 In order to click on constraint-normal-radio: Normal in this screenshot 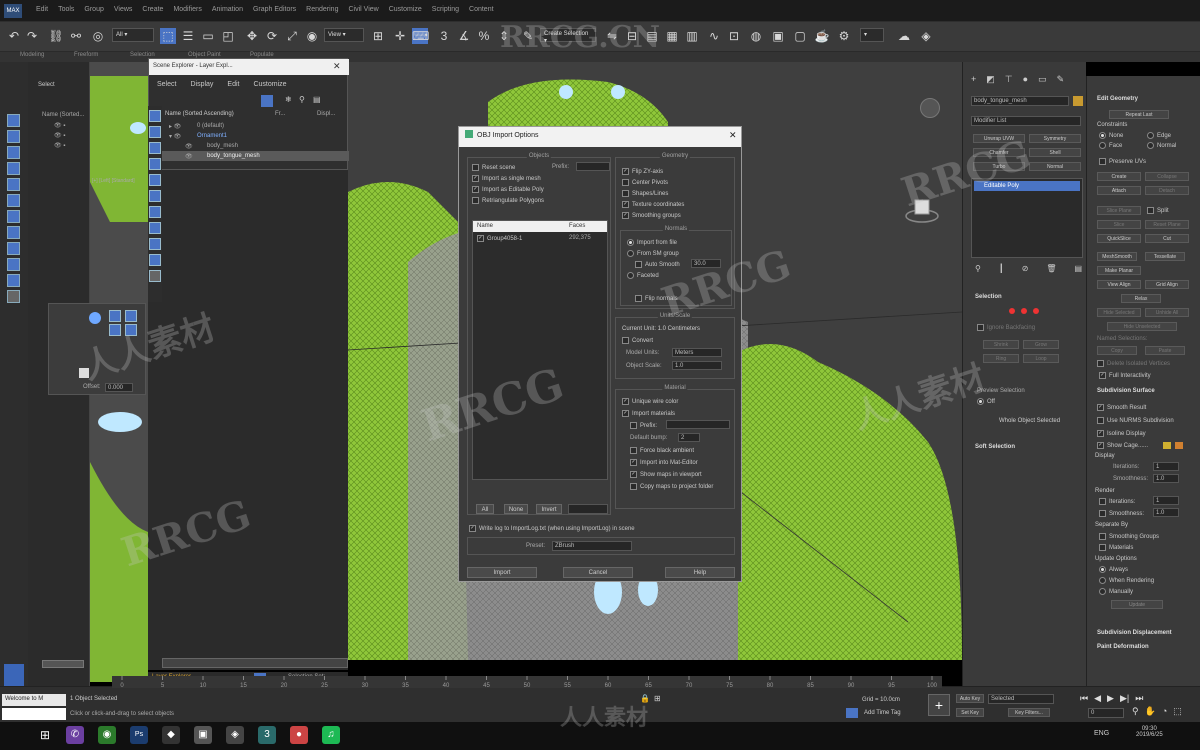, I will do `click(1161, 145)`.